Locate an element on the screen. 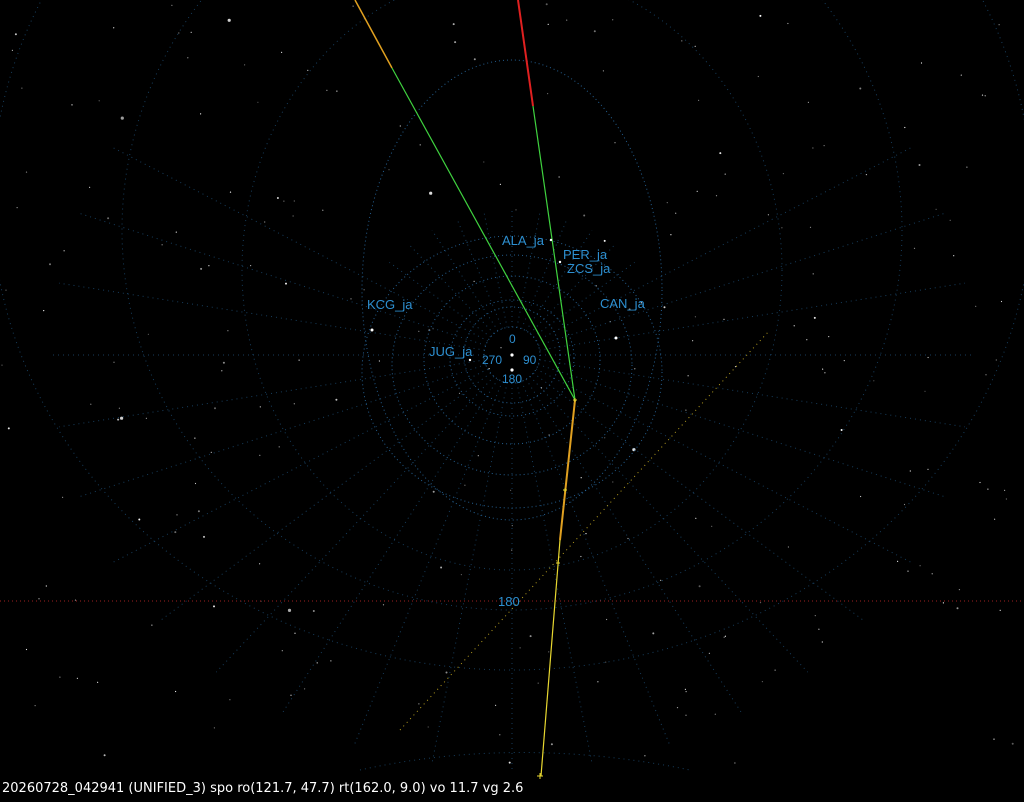 The height and width of the screenshot is (802, 1024). trajectory-orange-lower is located at coordinates (567, 470).